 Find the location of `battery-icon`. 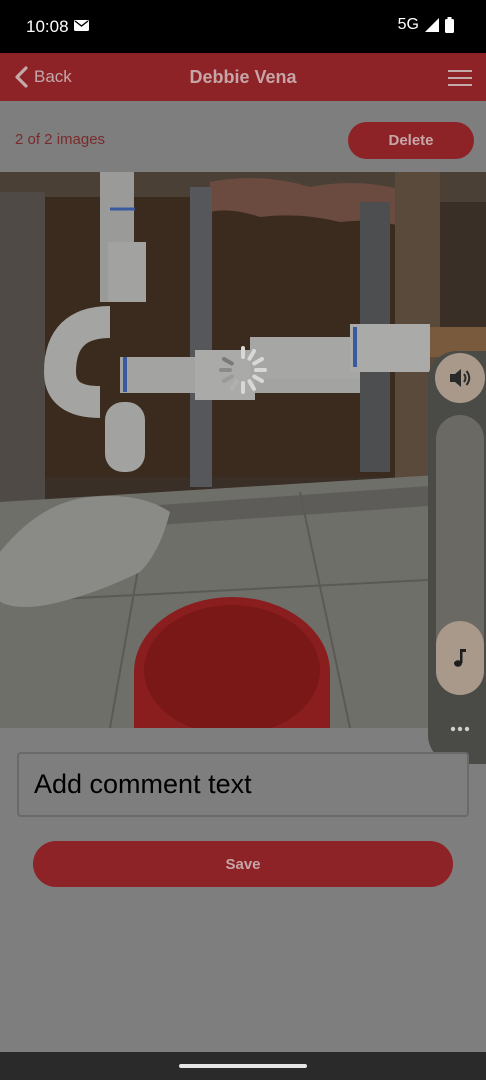

battery-icon is located at coordinates (449, 25).